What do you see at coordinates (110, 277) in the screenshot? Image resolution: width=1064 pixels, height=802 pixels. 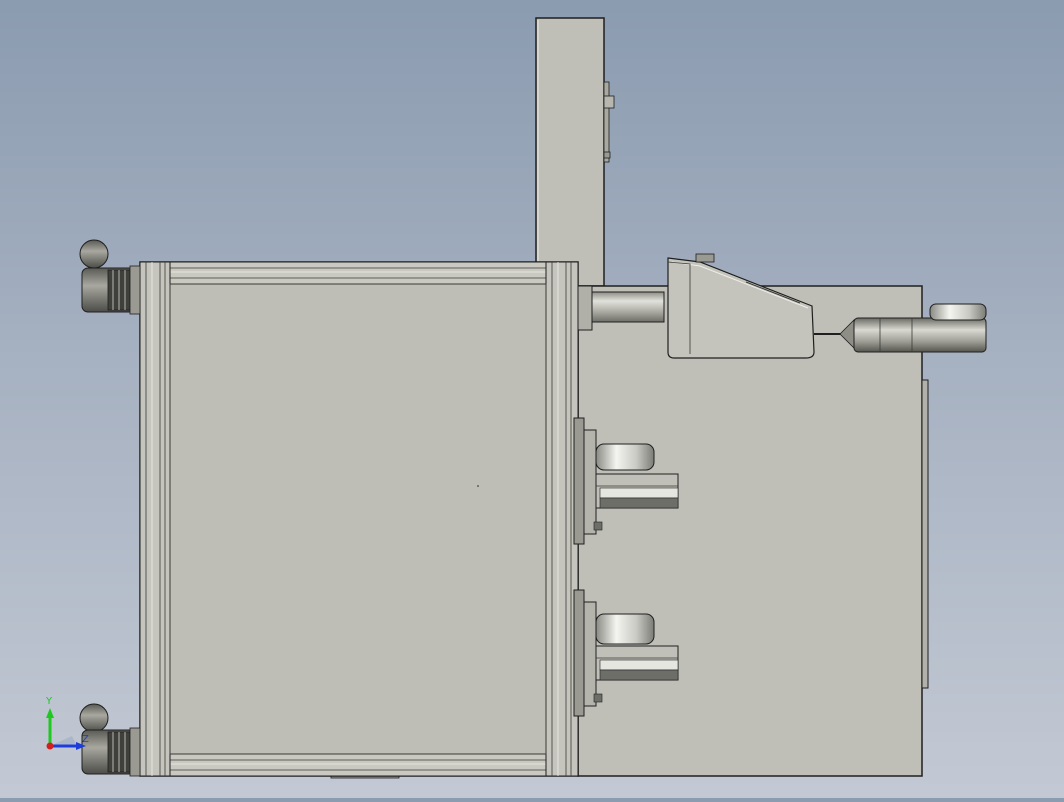 I see `caster-wheel-top` at bounding box center [110, 277].